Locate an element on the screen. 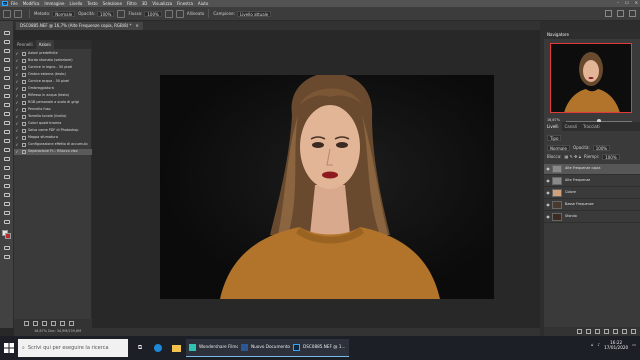  record-icon is located at coordinates (35, 323).